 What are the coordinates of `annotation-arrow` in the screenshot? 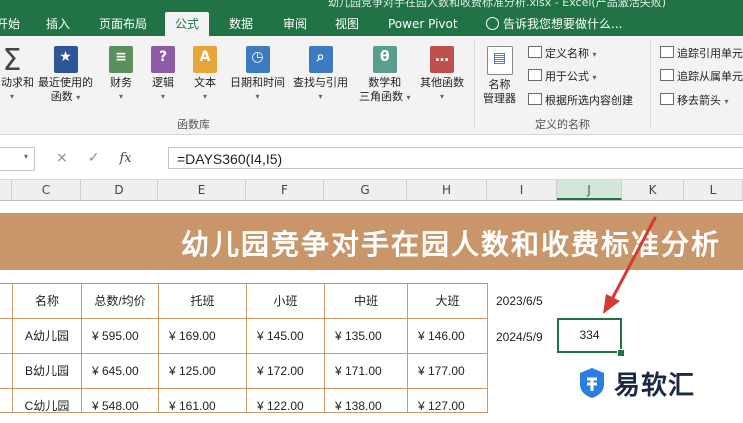 It's located at (630, 265).